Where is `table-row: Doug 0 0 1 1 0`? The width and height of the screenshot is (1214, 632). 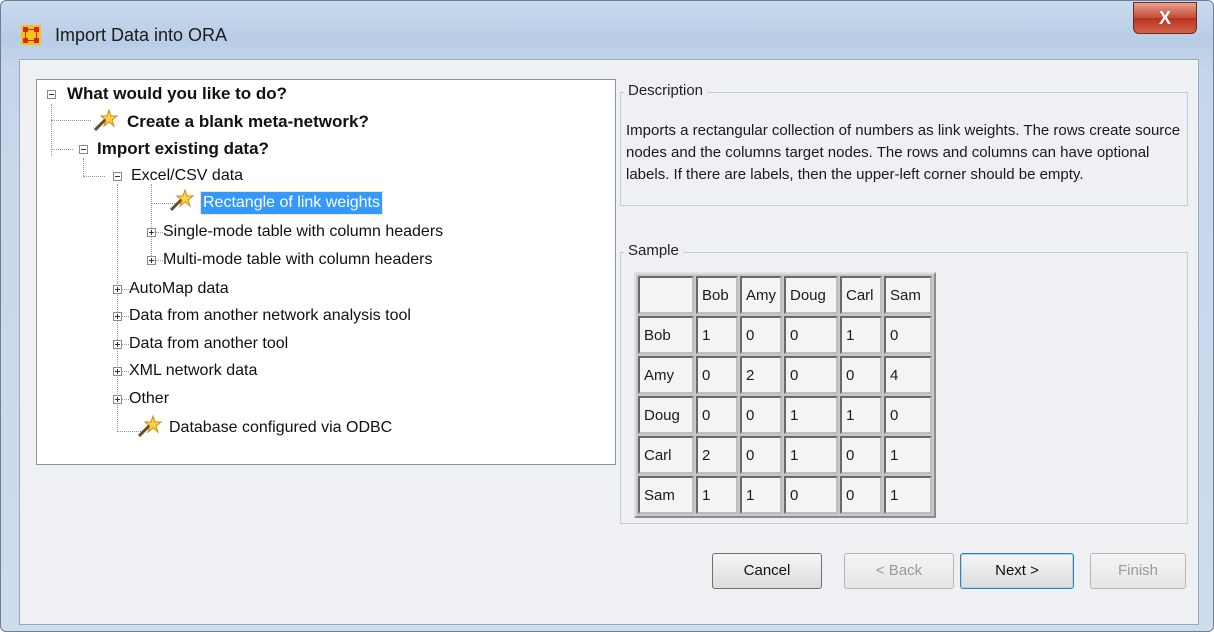 table-row: Doug 0 0 1 1 0 is located at coordinates (785, 415).